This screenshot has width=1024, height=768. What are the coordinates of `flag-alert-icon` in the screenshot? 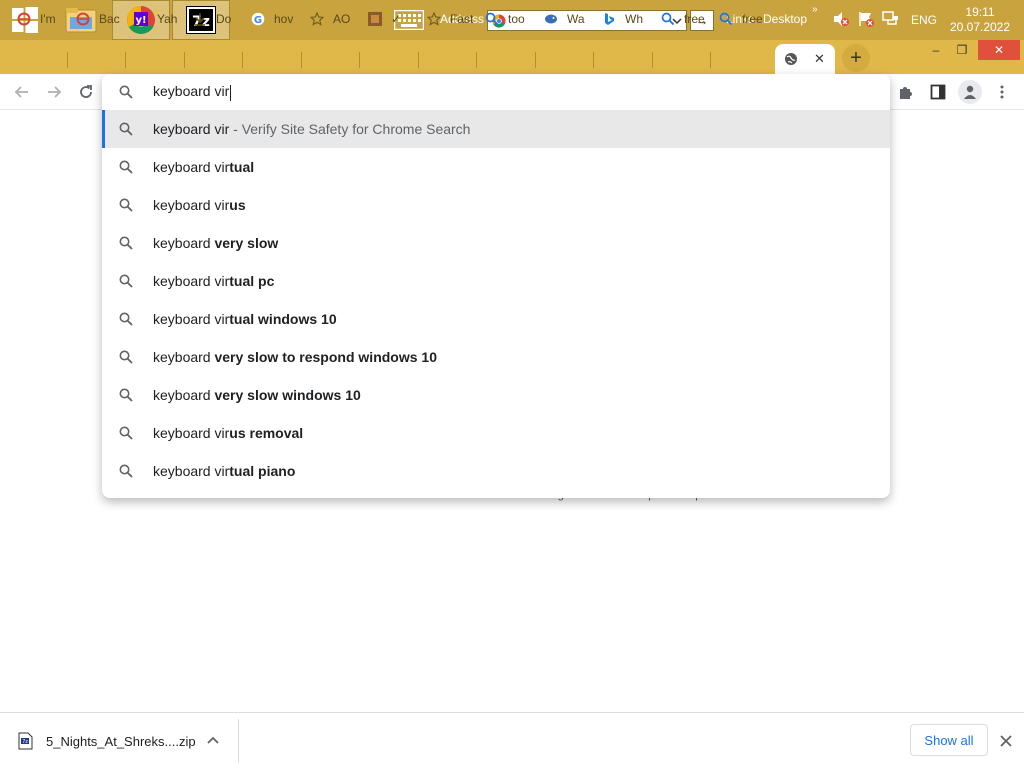 It's located at (866, 19).